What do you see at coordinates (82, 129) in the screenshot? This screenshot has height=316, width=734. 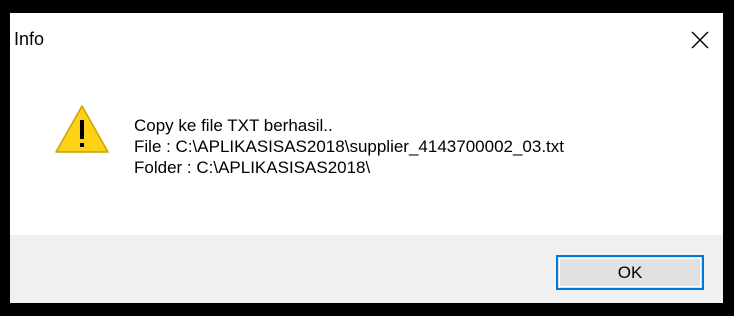 I see `warning-icon` at bounding box center [82, 129].